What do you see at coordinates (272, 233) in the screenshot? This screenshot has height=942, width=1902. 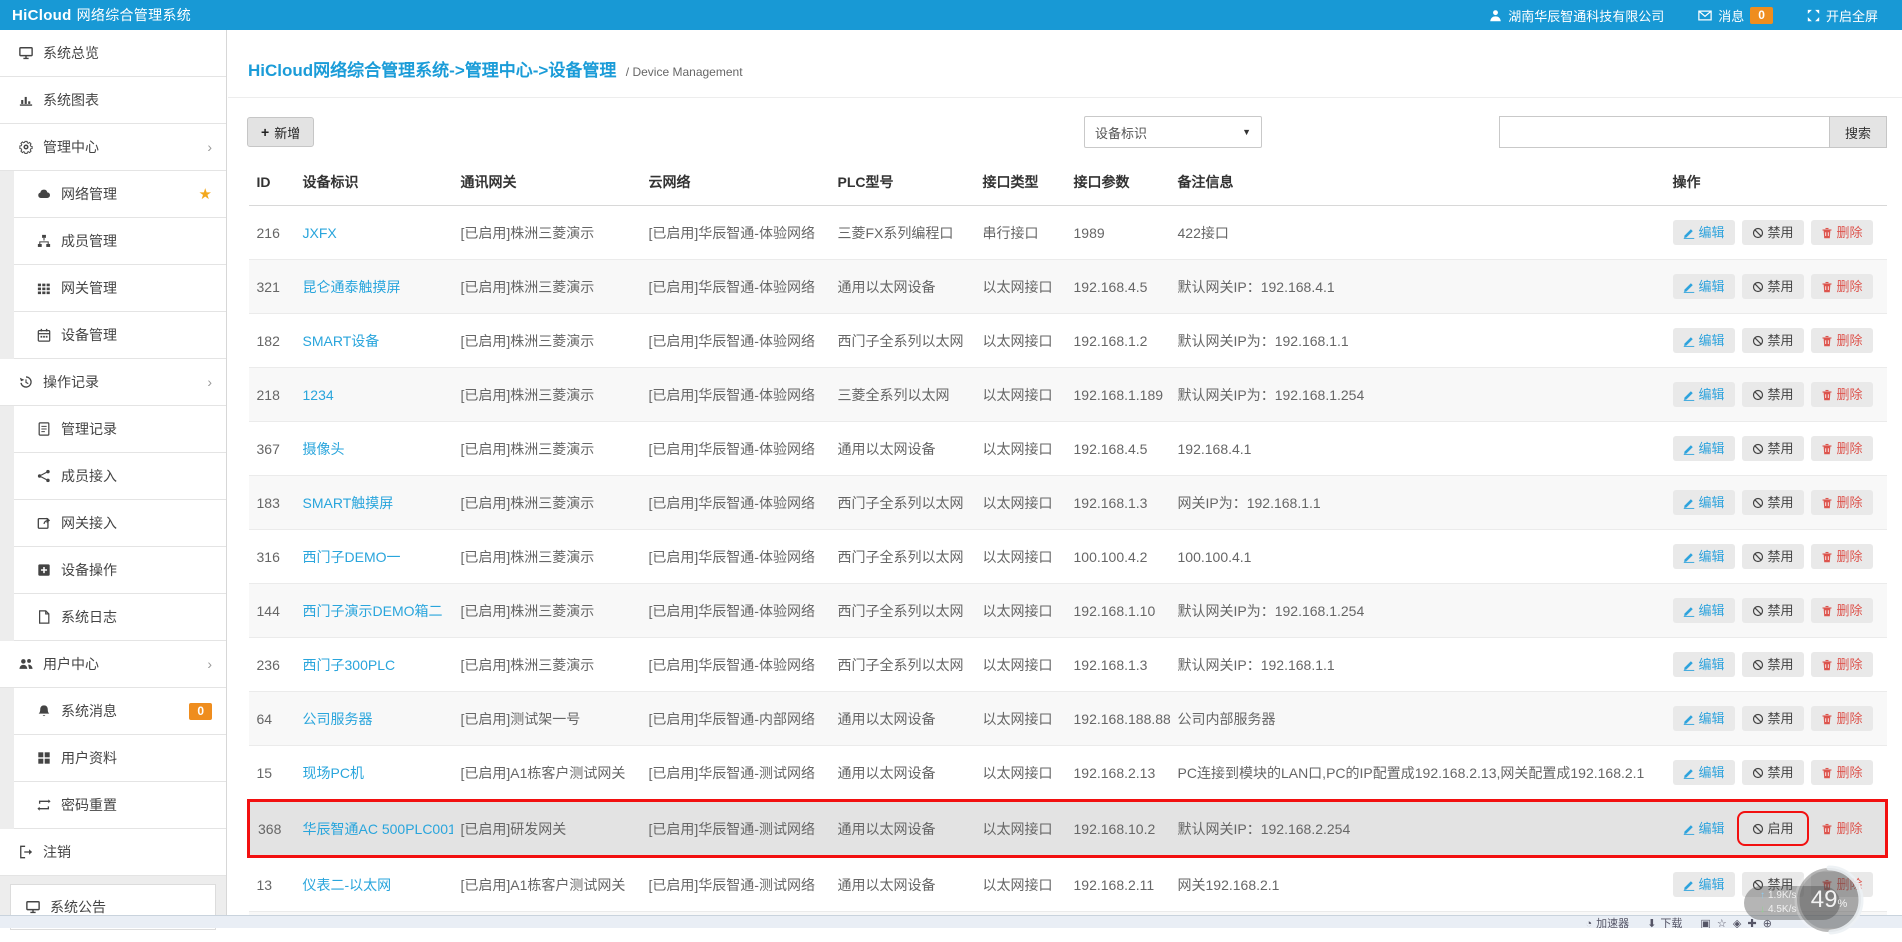 I see `device-id: 216` at bounding box center [272, 233].